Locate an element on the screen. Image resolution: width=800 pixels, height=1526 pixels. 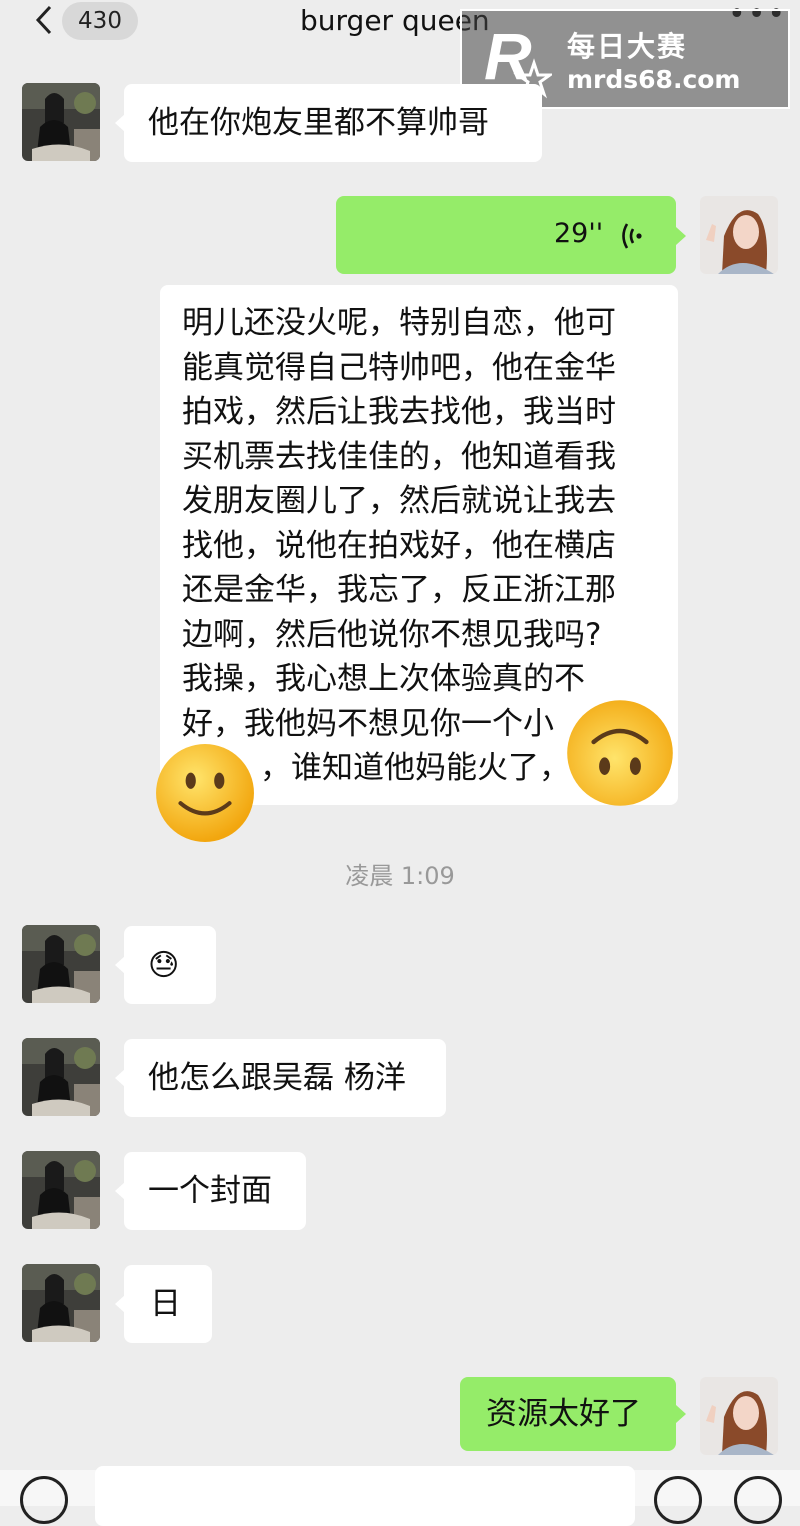
message-input is located at coordinates (365, 1496).